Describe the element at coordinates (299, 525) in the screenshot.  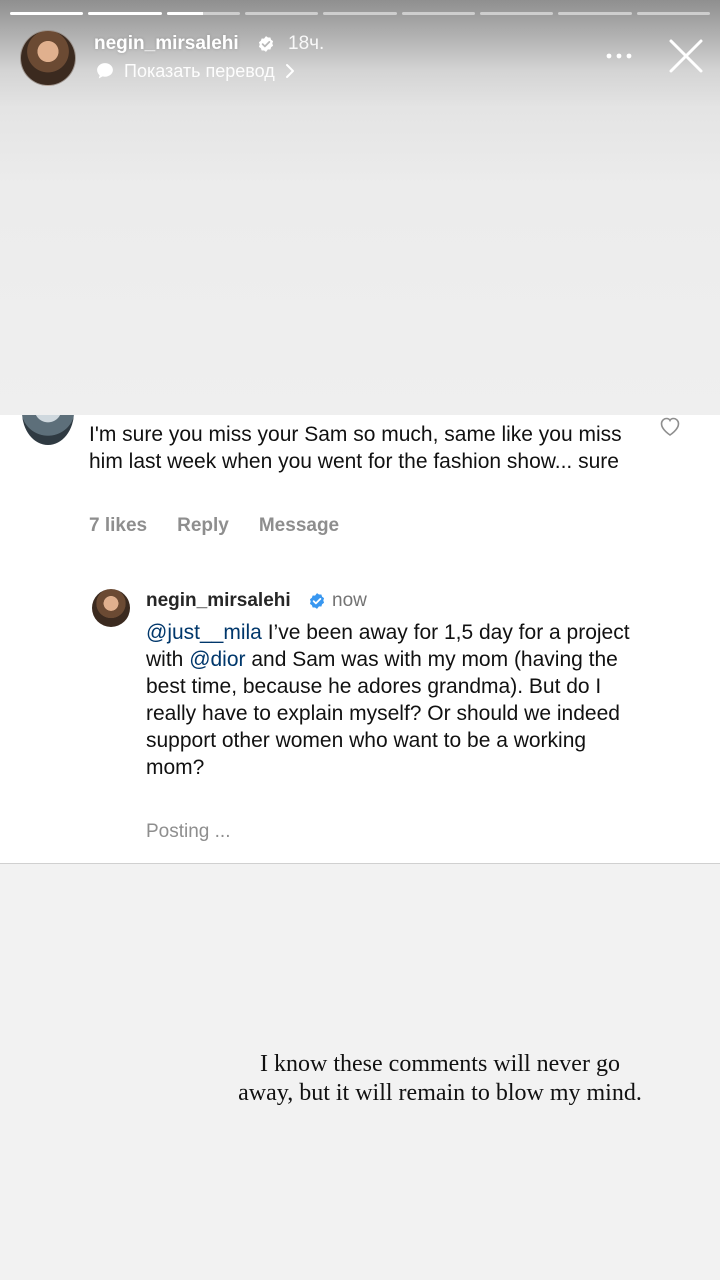
I see `comment-message-link: Message` at that location.